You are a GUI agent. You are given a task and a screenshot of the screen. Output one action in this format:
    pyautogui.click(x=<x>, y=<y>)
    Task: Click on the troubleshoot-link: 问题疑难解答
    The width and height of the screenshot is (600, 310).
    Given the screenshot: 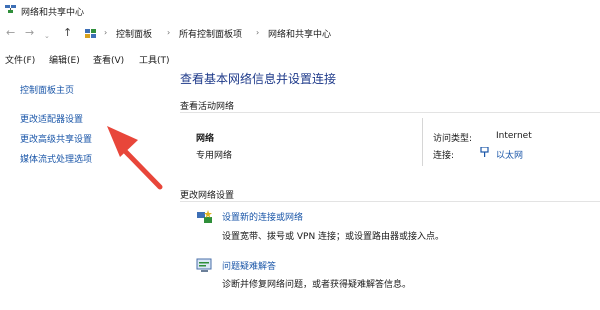 What is the action you would take?
    pyautogui.click(x=249, y=265)
    